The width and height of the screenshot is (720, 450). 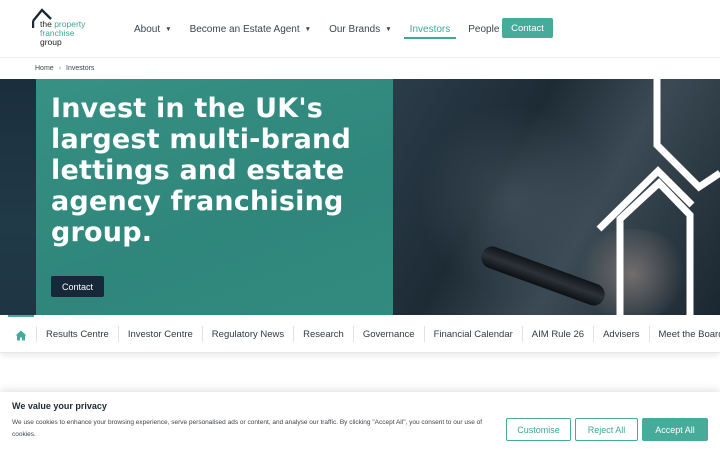 I want to click on nav-about: About ▼, so click(x=153, y=29).